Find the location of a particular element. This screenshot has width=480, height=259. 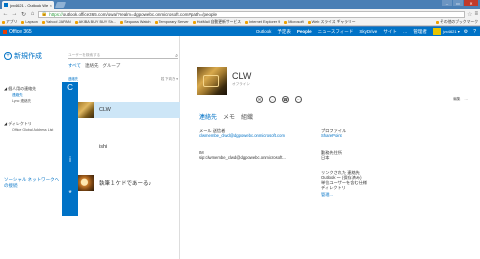

nav-outlook: Outlook is located at coordinates (264, 31).